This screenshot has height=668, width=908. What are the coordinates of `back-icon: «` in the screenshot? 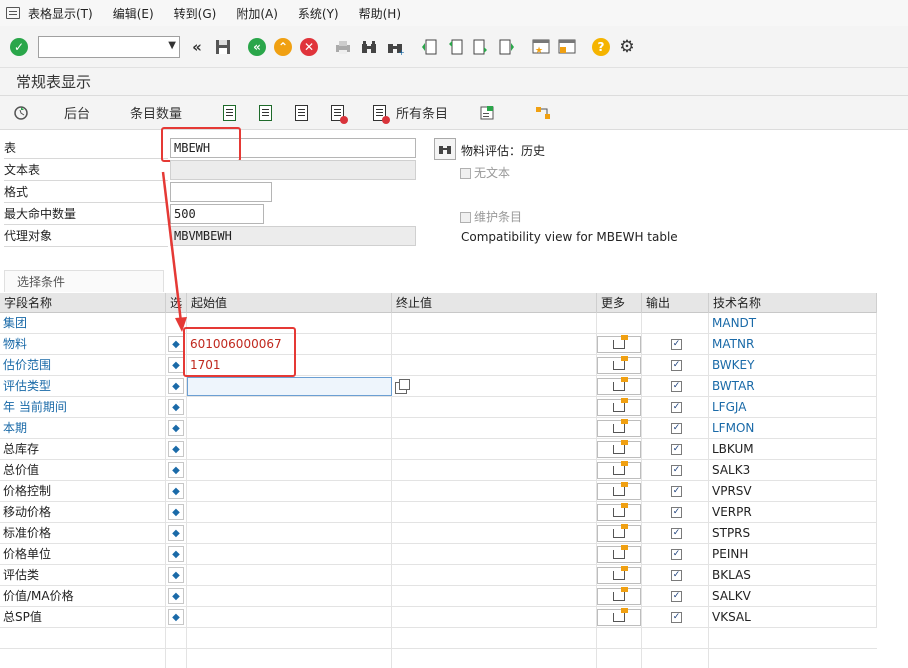 It's located at (257, 47).